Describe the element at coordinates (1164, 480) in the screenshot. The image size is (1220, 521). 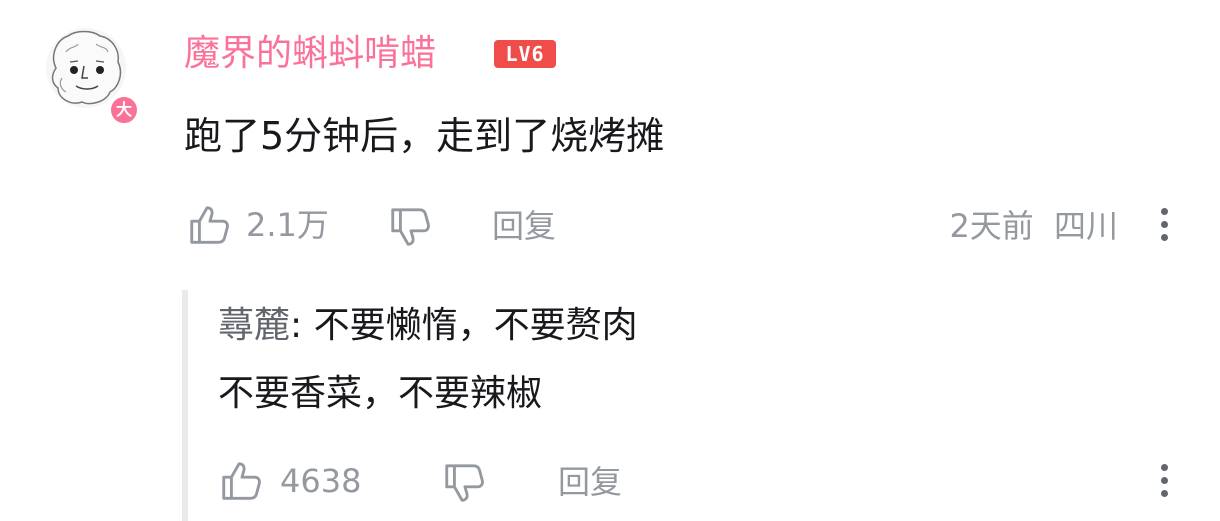
I see `reply-more-options-button` at that location.